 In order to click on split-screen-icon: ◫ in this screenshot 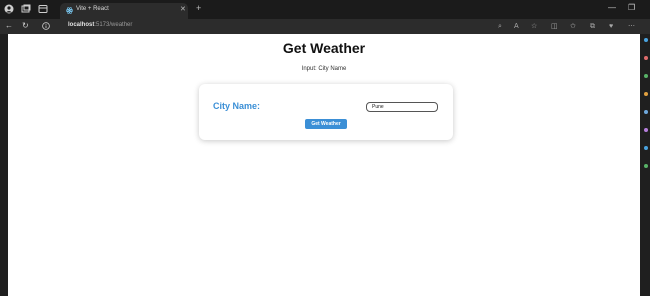, I will do `click(554, 26)`.